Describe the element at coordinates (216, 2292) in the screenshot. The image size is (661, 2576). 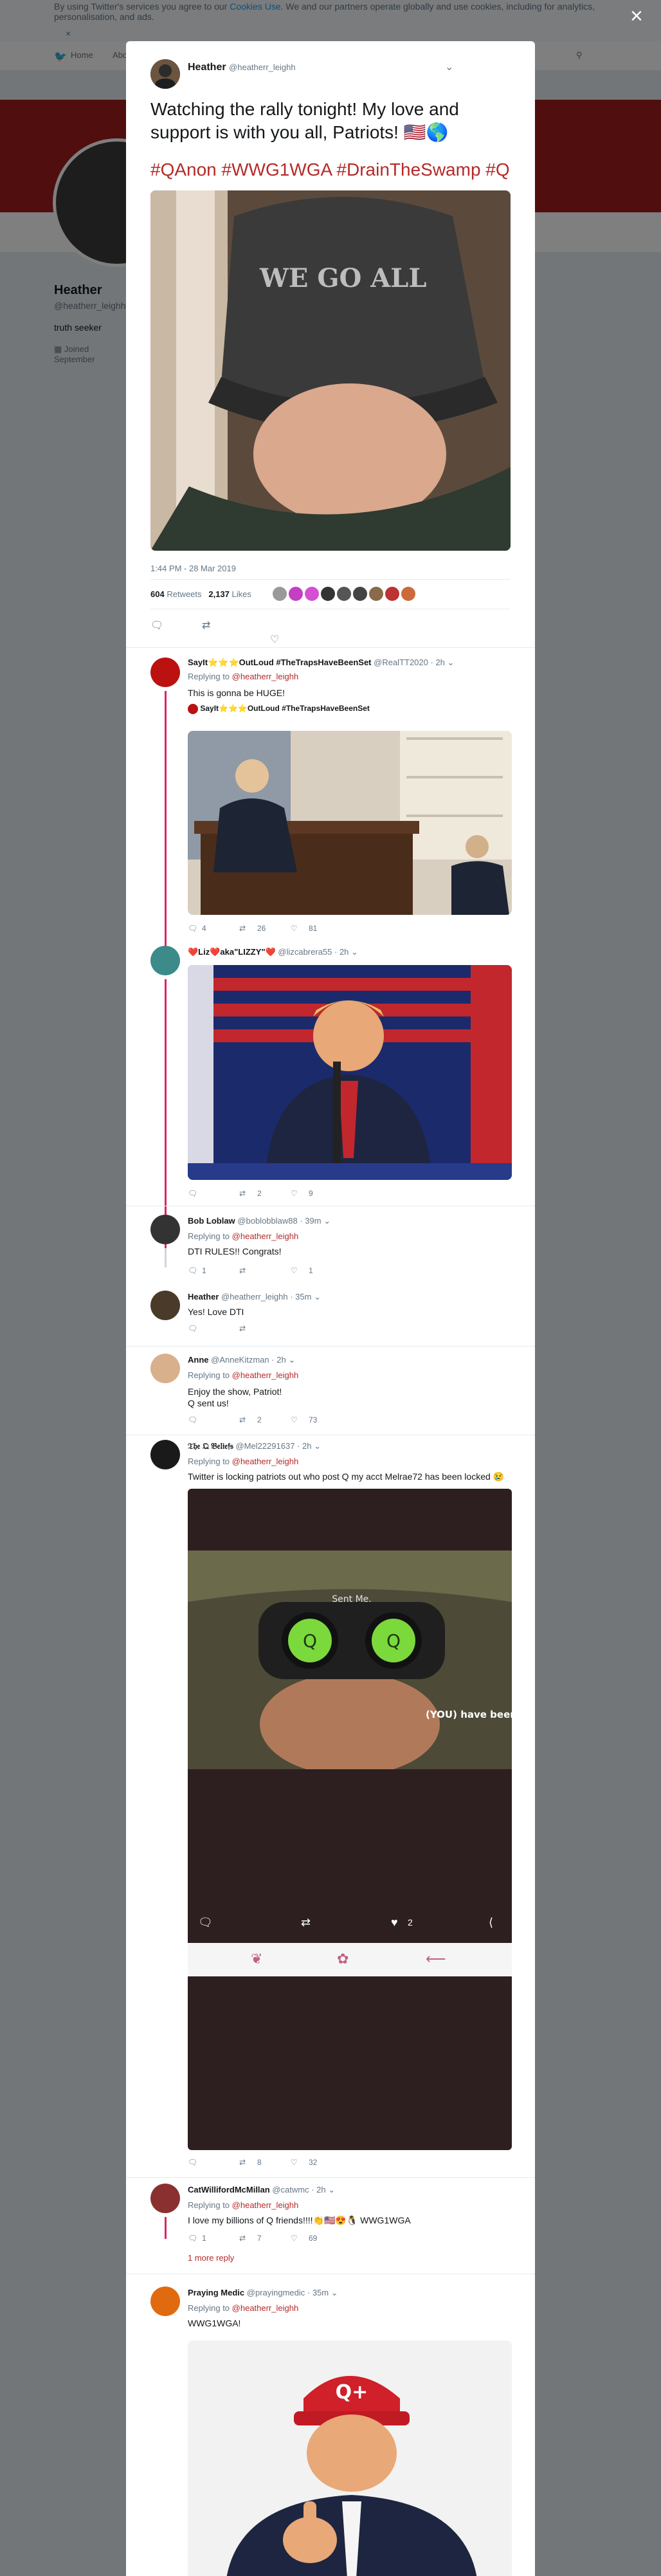
I see `reply-author-name: Praying Medic` at that location.